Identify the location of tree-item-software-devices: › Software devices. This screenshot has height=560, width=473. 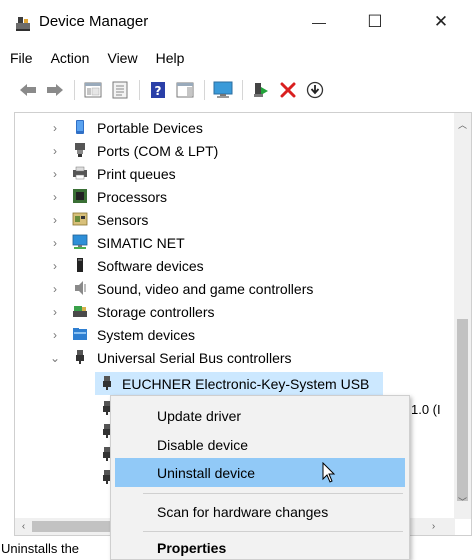
(235, 265).